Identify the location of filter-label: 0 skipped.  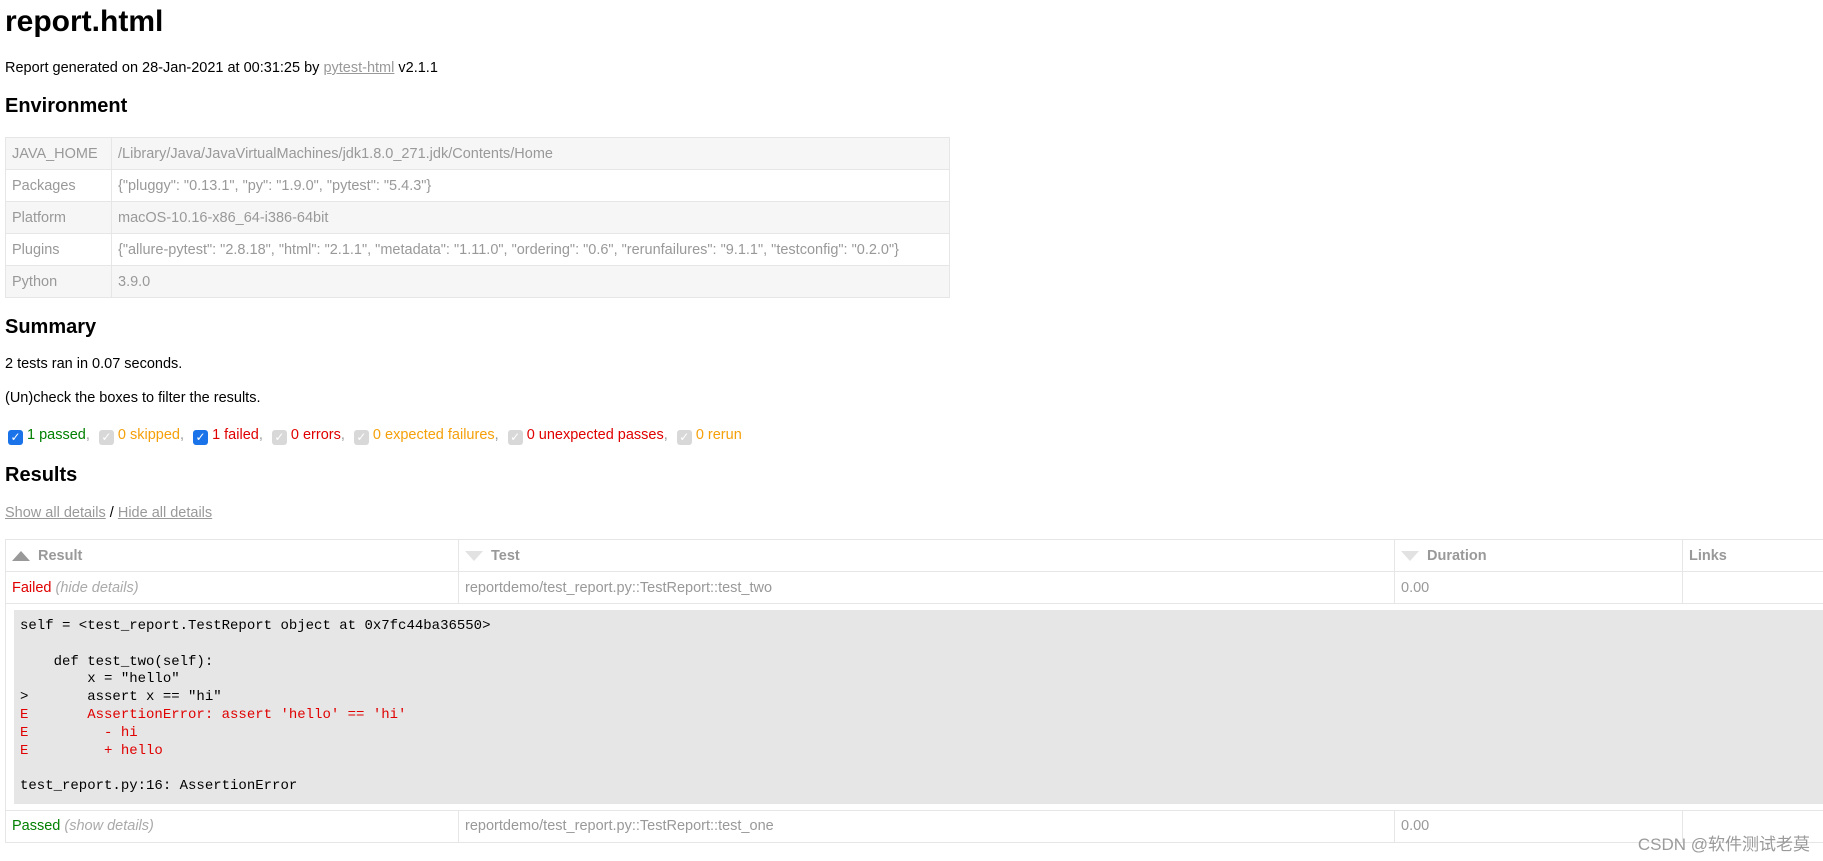
(148, 435).